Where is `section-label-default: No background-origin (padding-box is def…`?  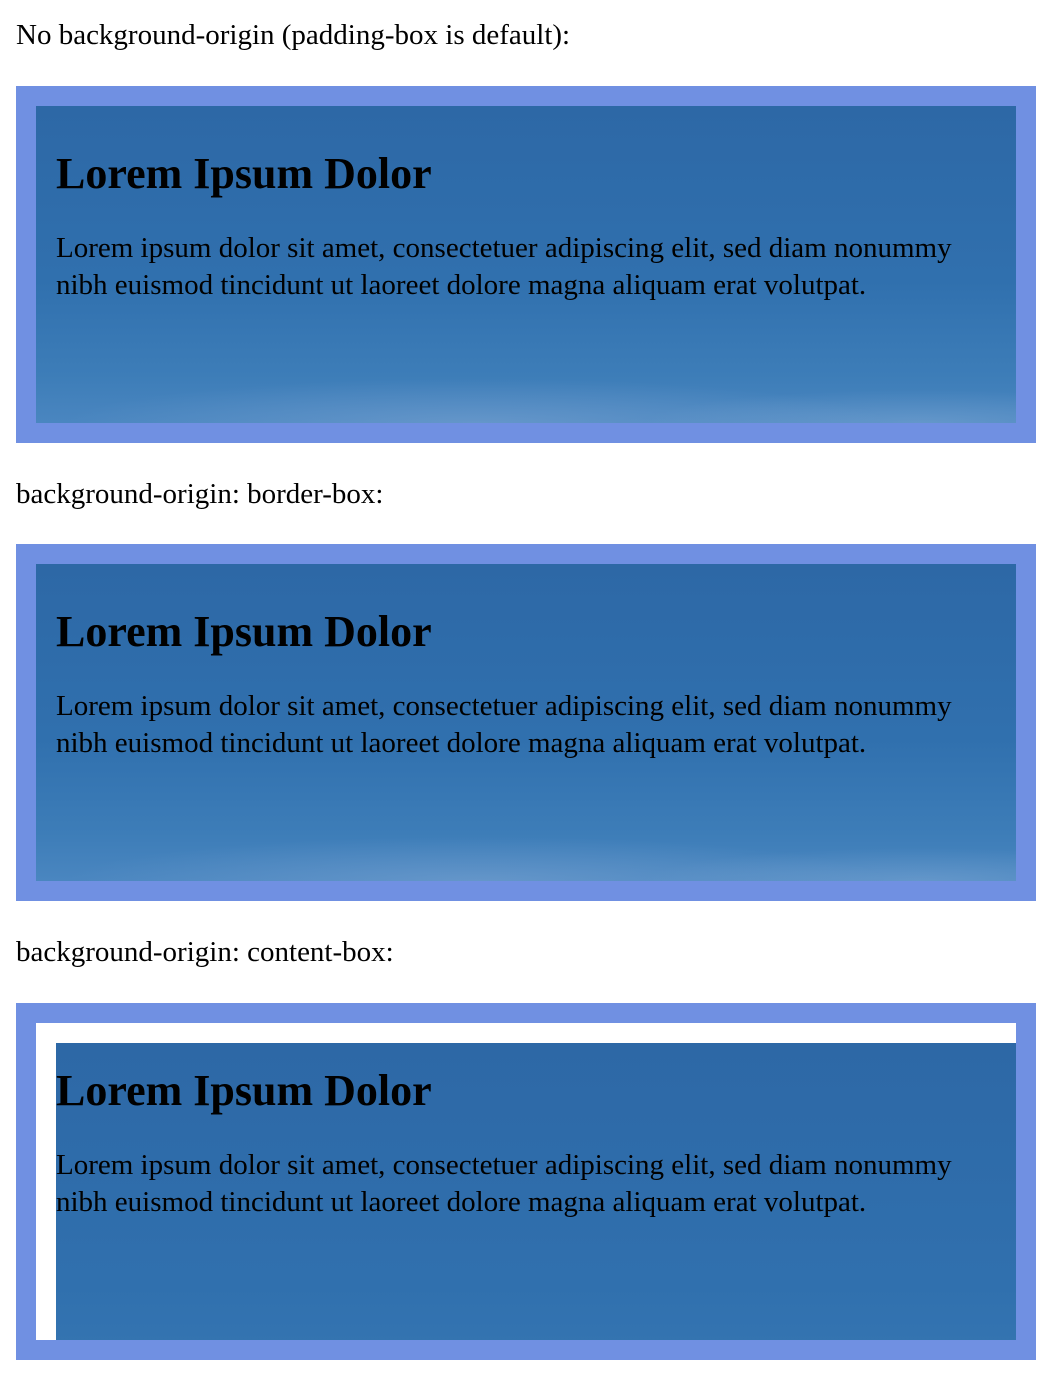
section-label-default: No background-origin (padding-box is def… is located at coordinates (293, 35).